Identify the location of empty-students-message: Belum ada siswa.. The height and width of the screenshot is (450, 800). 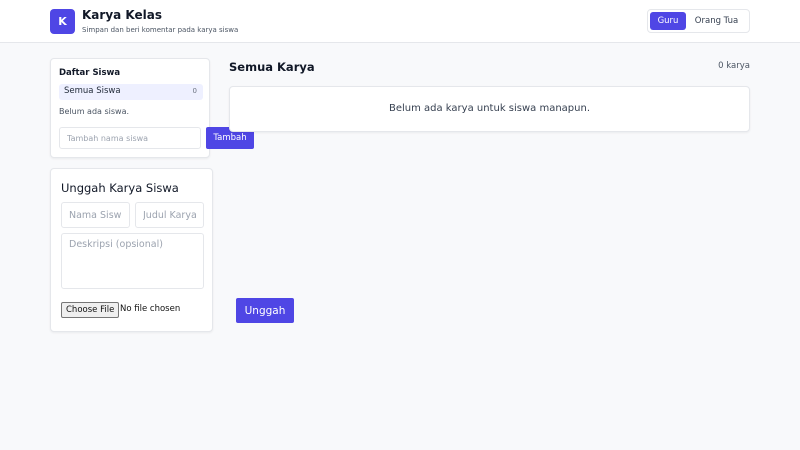
(94, 111).